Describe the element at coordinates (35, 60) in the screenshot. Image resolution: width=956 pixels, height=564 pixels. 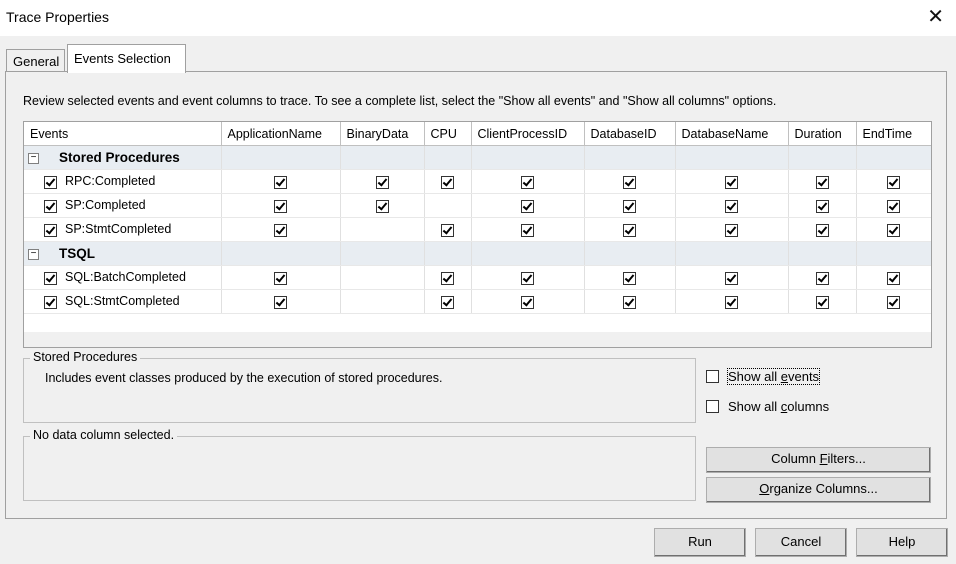
I see `tab-general: General` at that location.